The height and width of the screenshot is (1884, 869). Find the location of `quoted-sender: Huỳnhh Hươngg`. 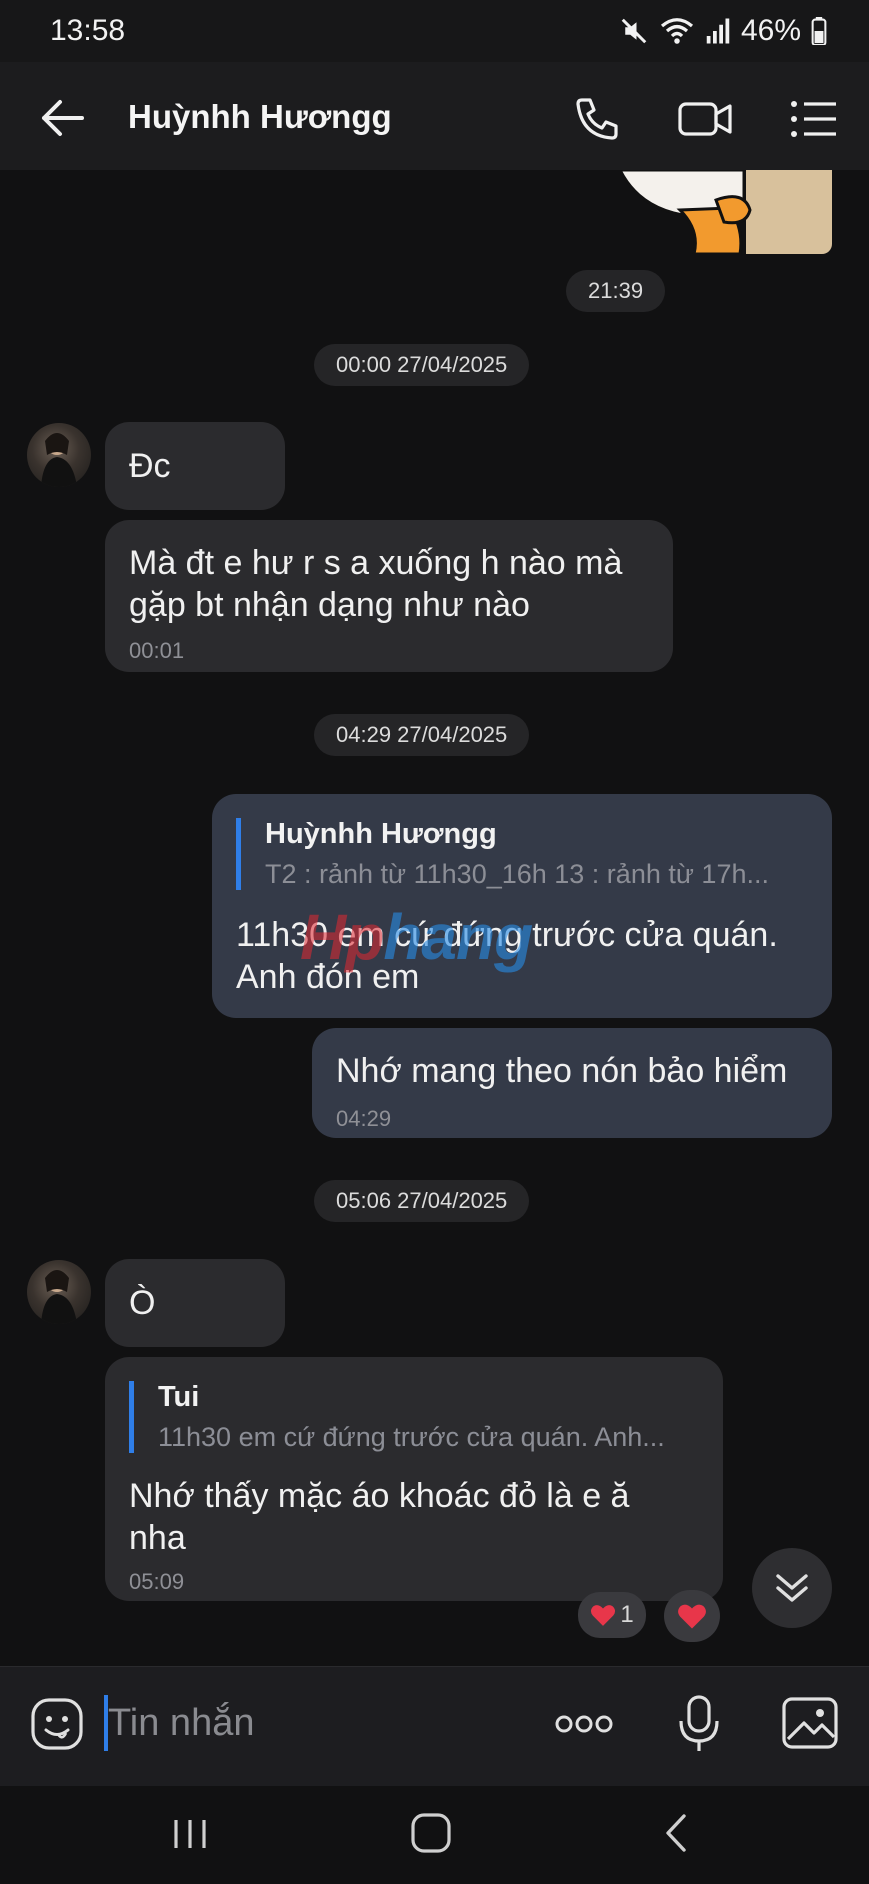

quoted-sender: Huỳnhh Hươngg is located at coordinates (381, 834).